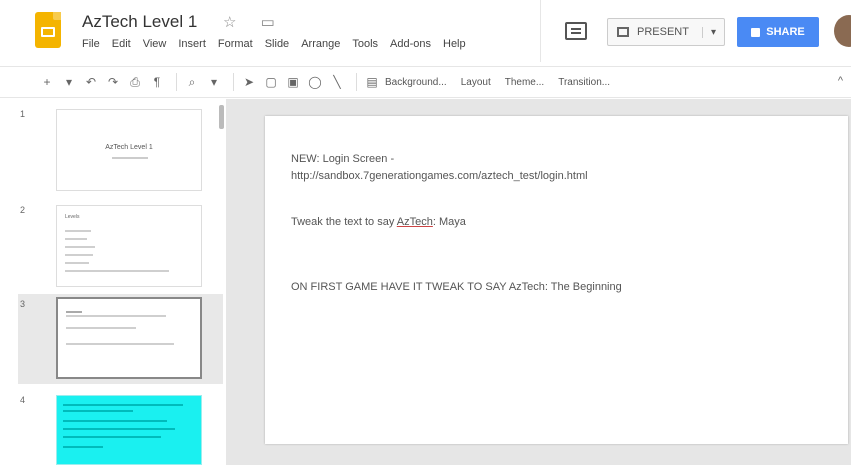  I want to click on paint-format-icon: ¶, so click(157, 82).